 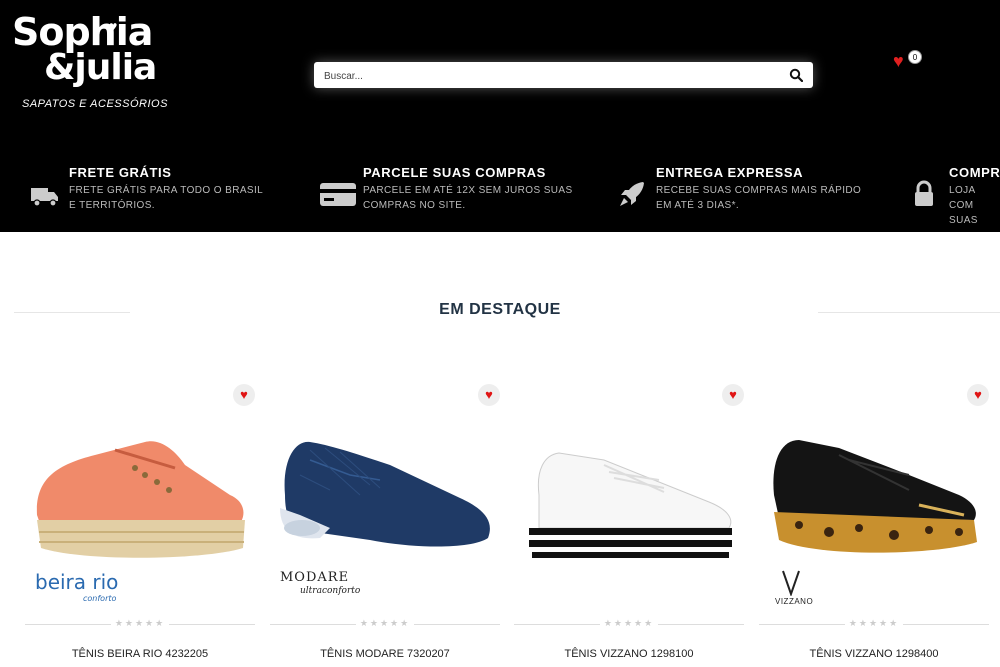 What do you see at coordinates (385, 654) in the screenshot?
I see `product-name: TÊNIS MODARE 7320207` at bounding box center [385, 654].